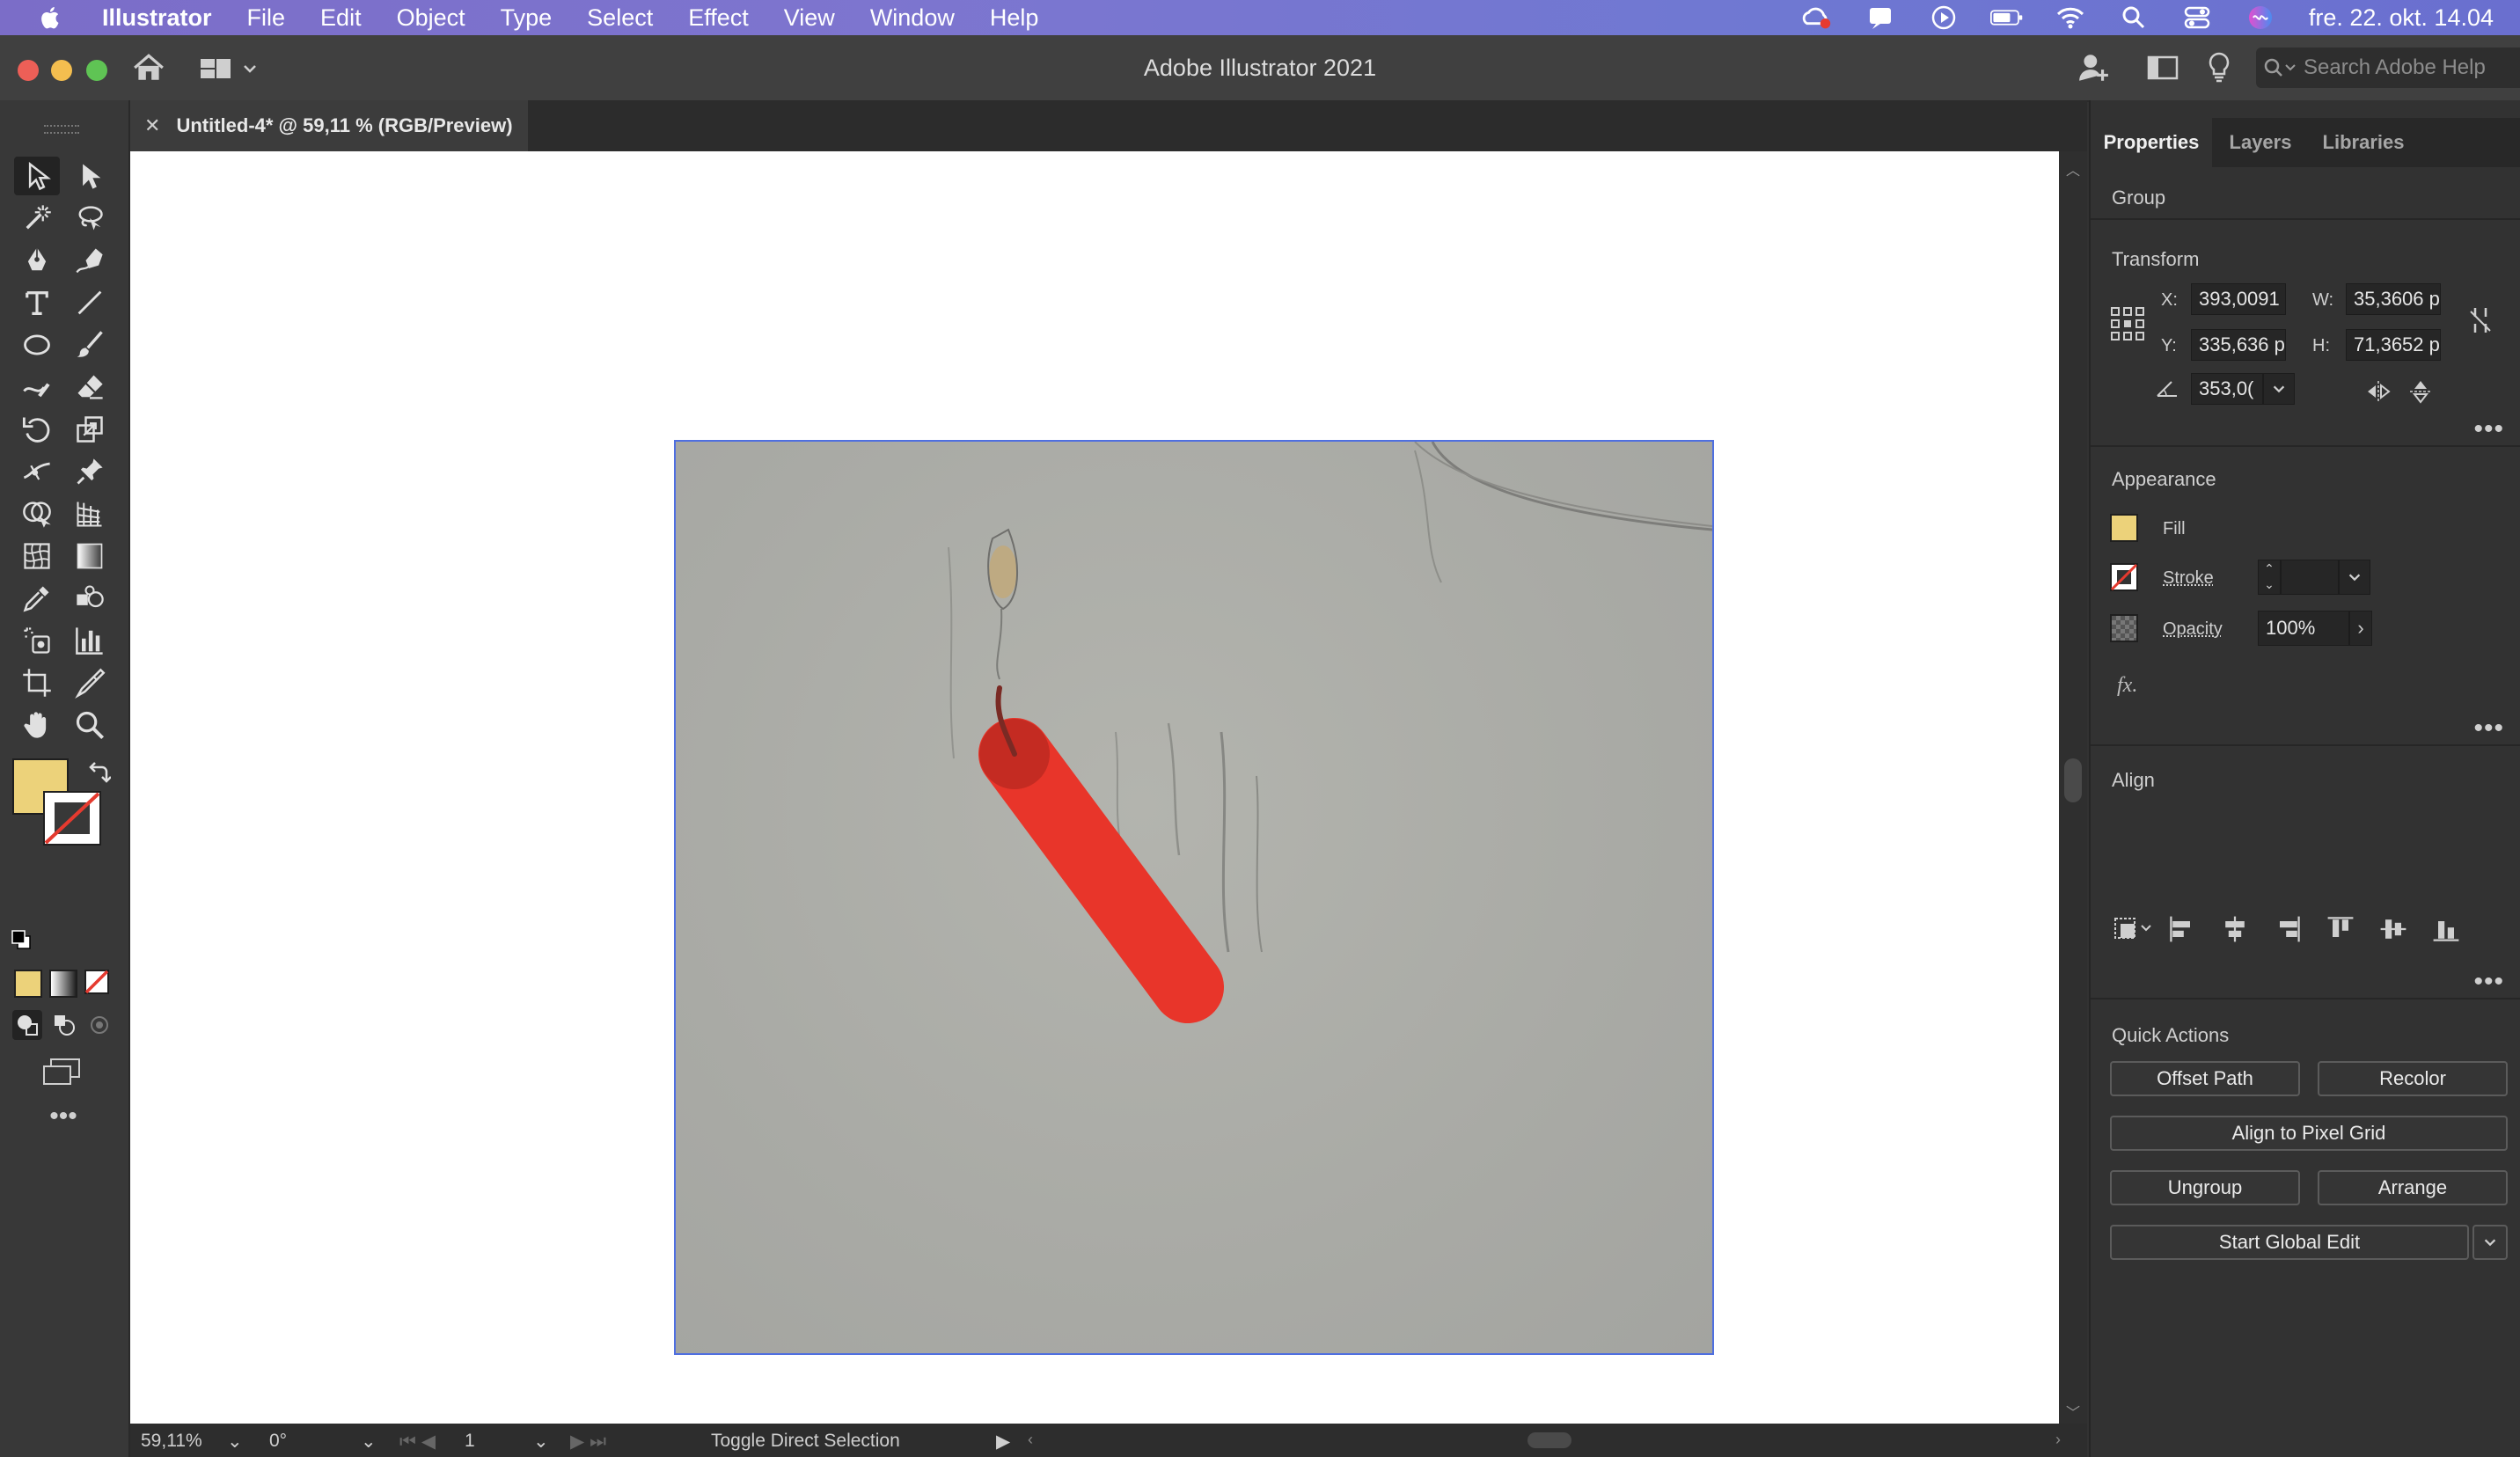 Image resolution: width=2520 pixels, height=1457 pixels. Describe the element at coordinates (62, 1071) in the screenshot. I see `change-screen-mode-icon` at that location.